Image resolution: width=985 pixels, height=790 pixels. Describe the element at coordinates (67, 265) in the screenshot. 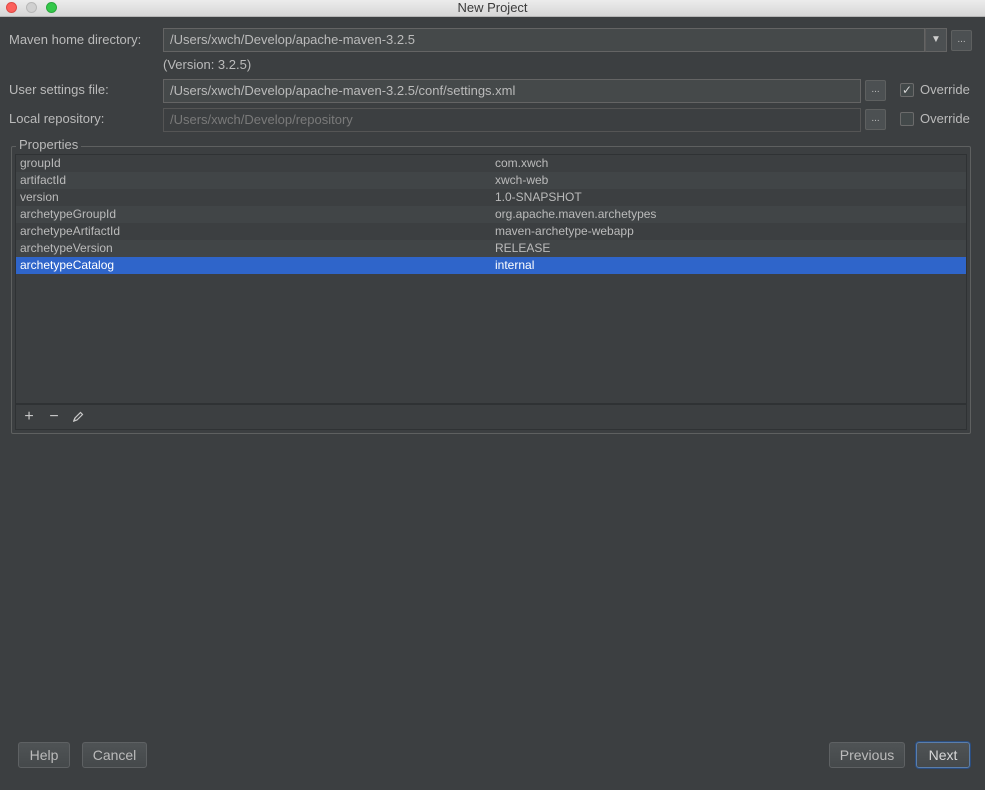

I see `property-key: archetypeCatalog` at that location.